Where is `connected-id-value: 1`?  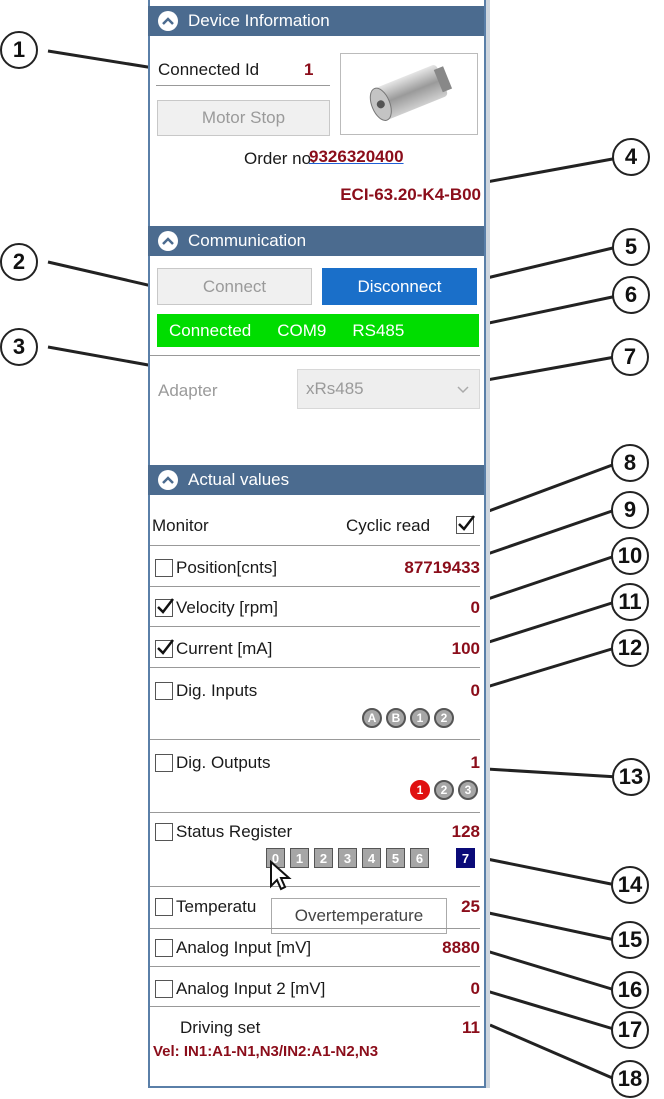 connected-id-value: 1 is located at coordinates (309, 69).